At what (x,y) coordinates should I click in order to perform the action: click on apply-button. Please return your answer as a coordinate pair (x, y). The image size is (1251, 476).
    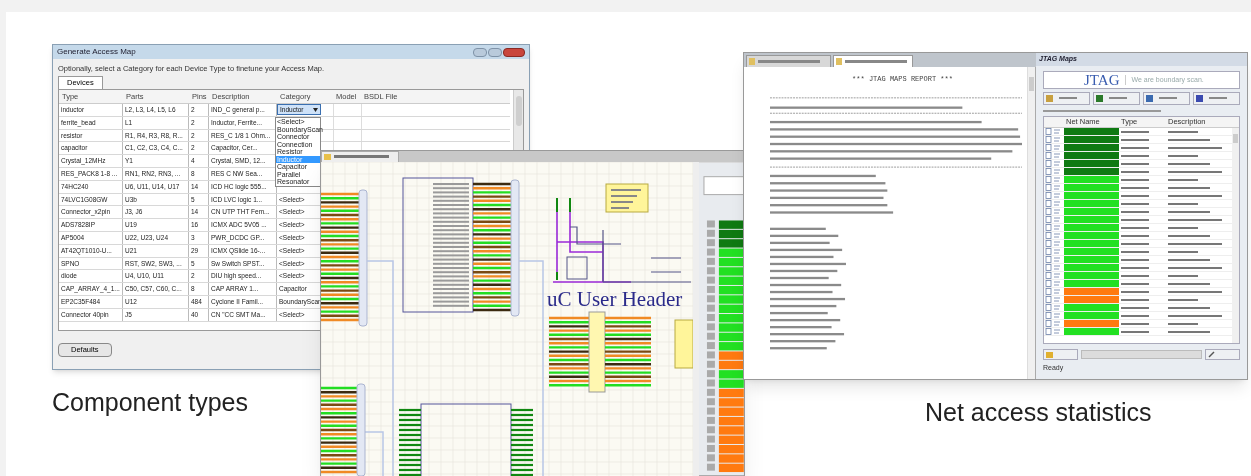
    Looking at the image, I should click on (1222, 354).